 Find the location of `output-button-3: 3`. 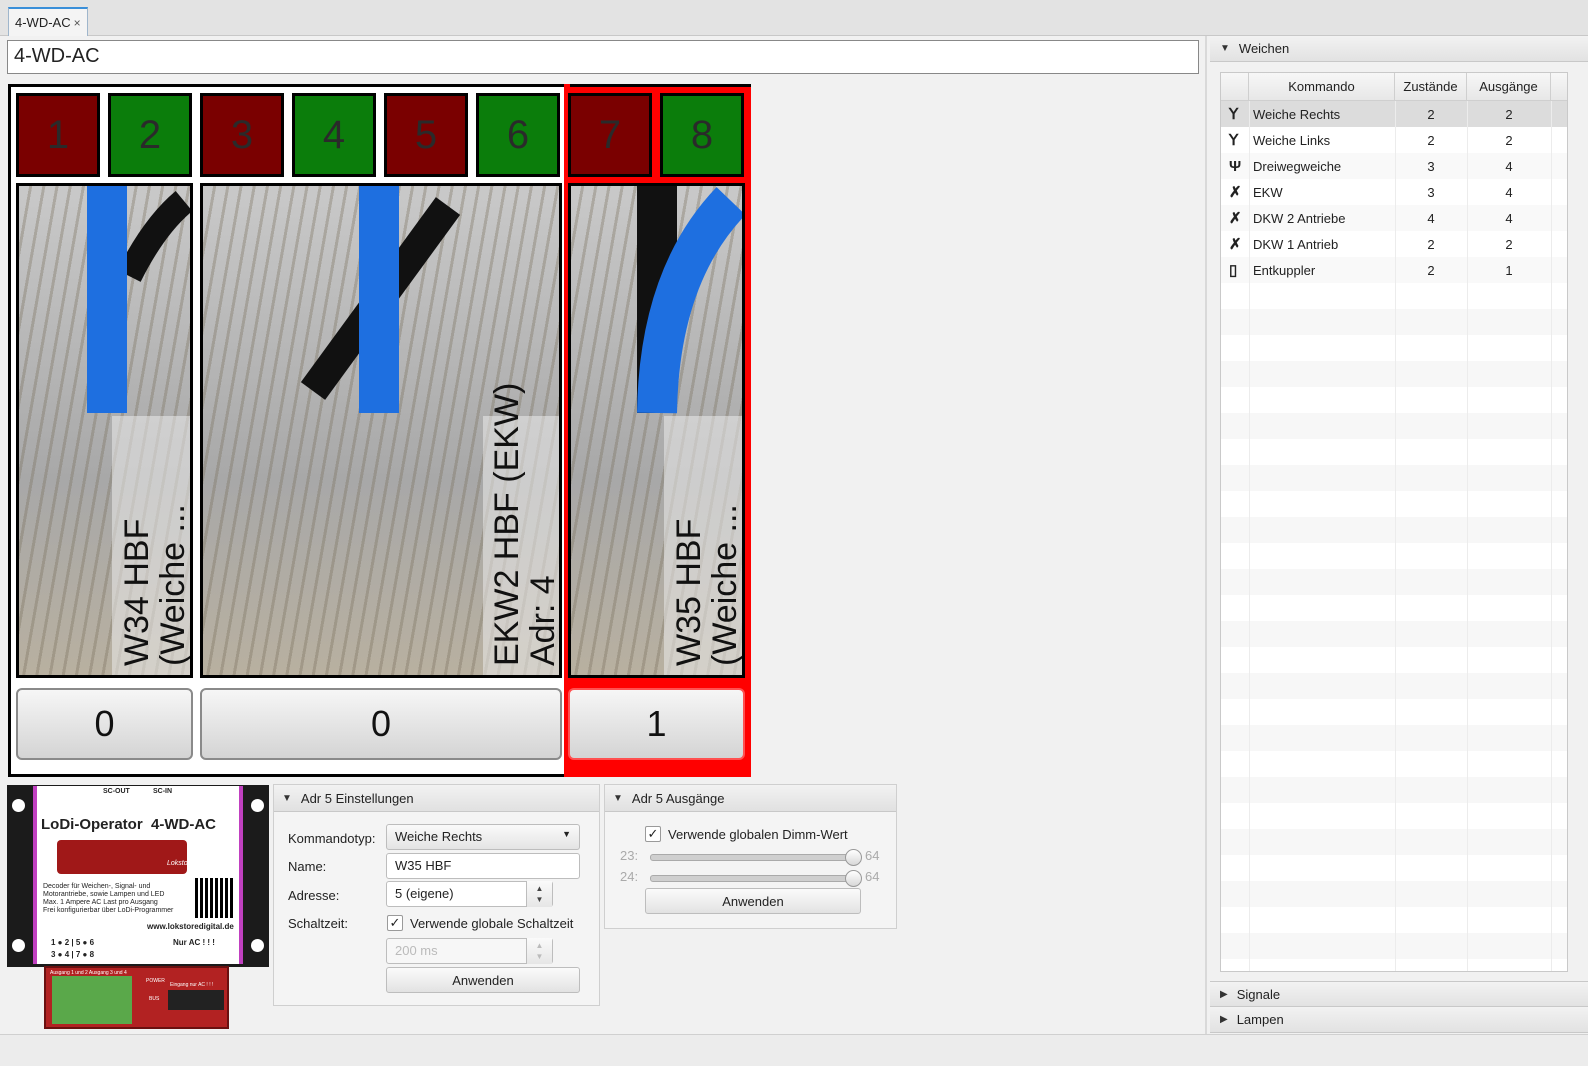

output-button-3: 3 is located at coordinates (242, 135).